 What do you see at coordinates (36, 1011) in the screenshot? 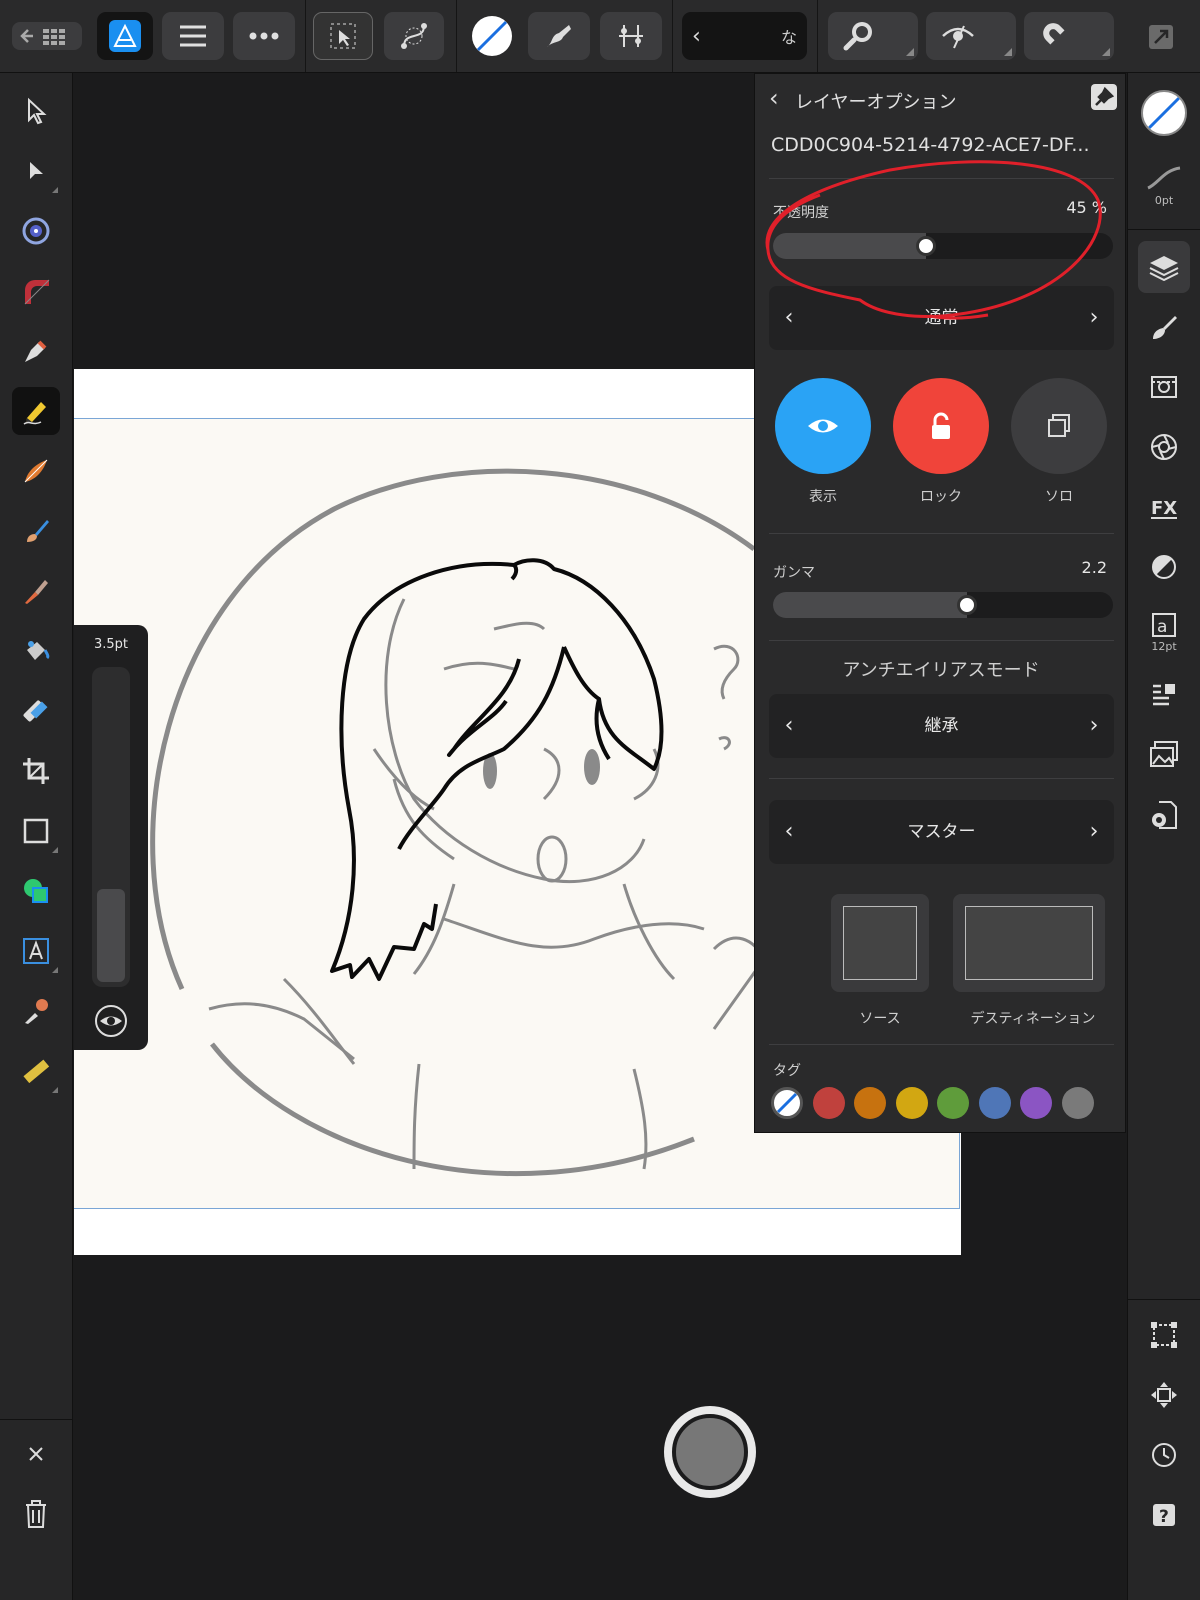
I see `color-picker-tool` at bounding box center [36, 1011].